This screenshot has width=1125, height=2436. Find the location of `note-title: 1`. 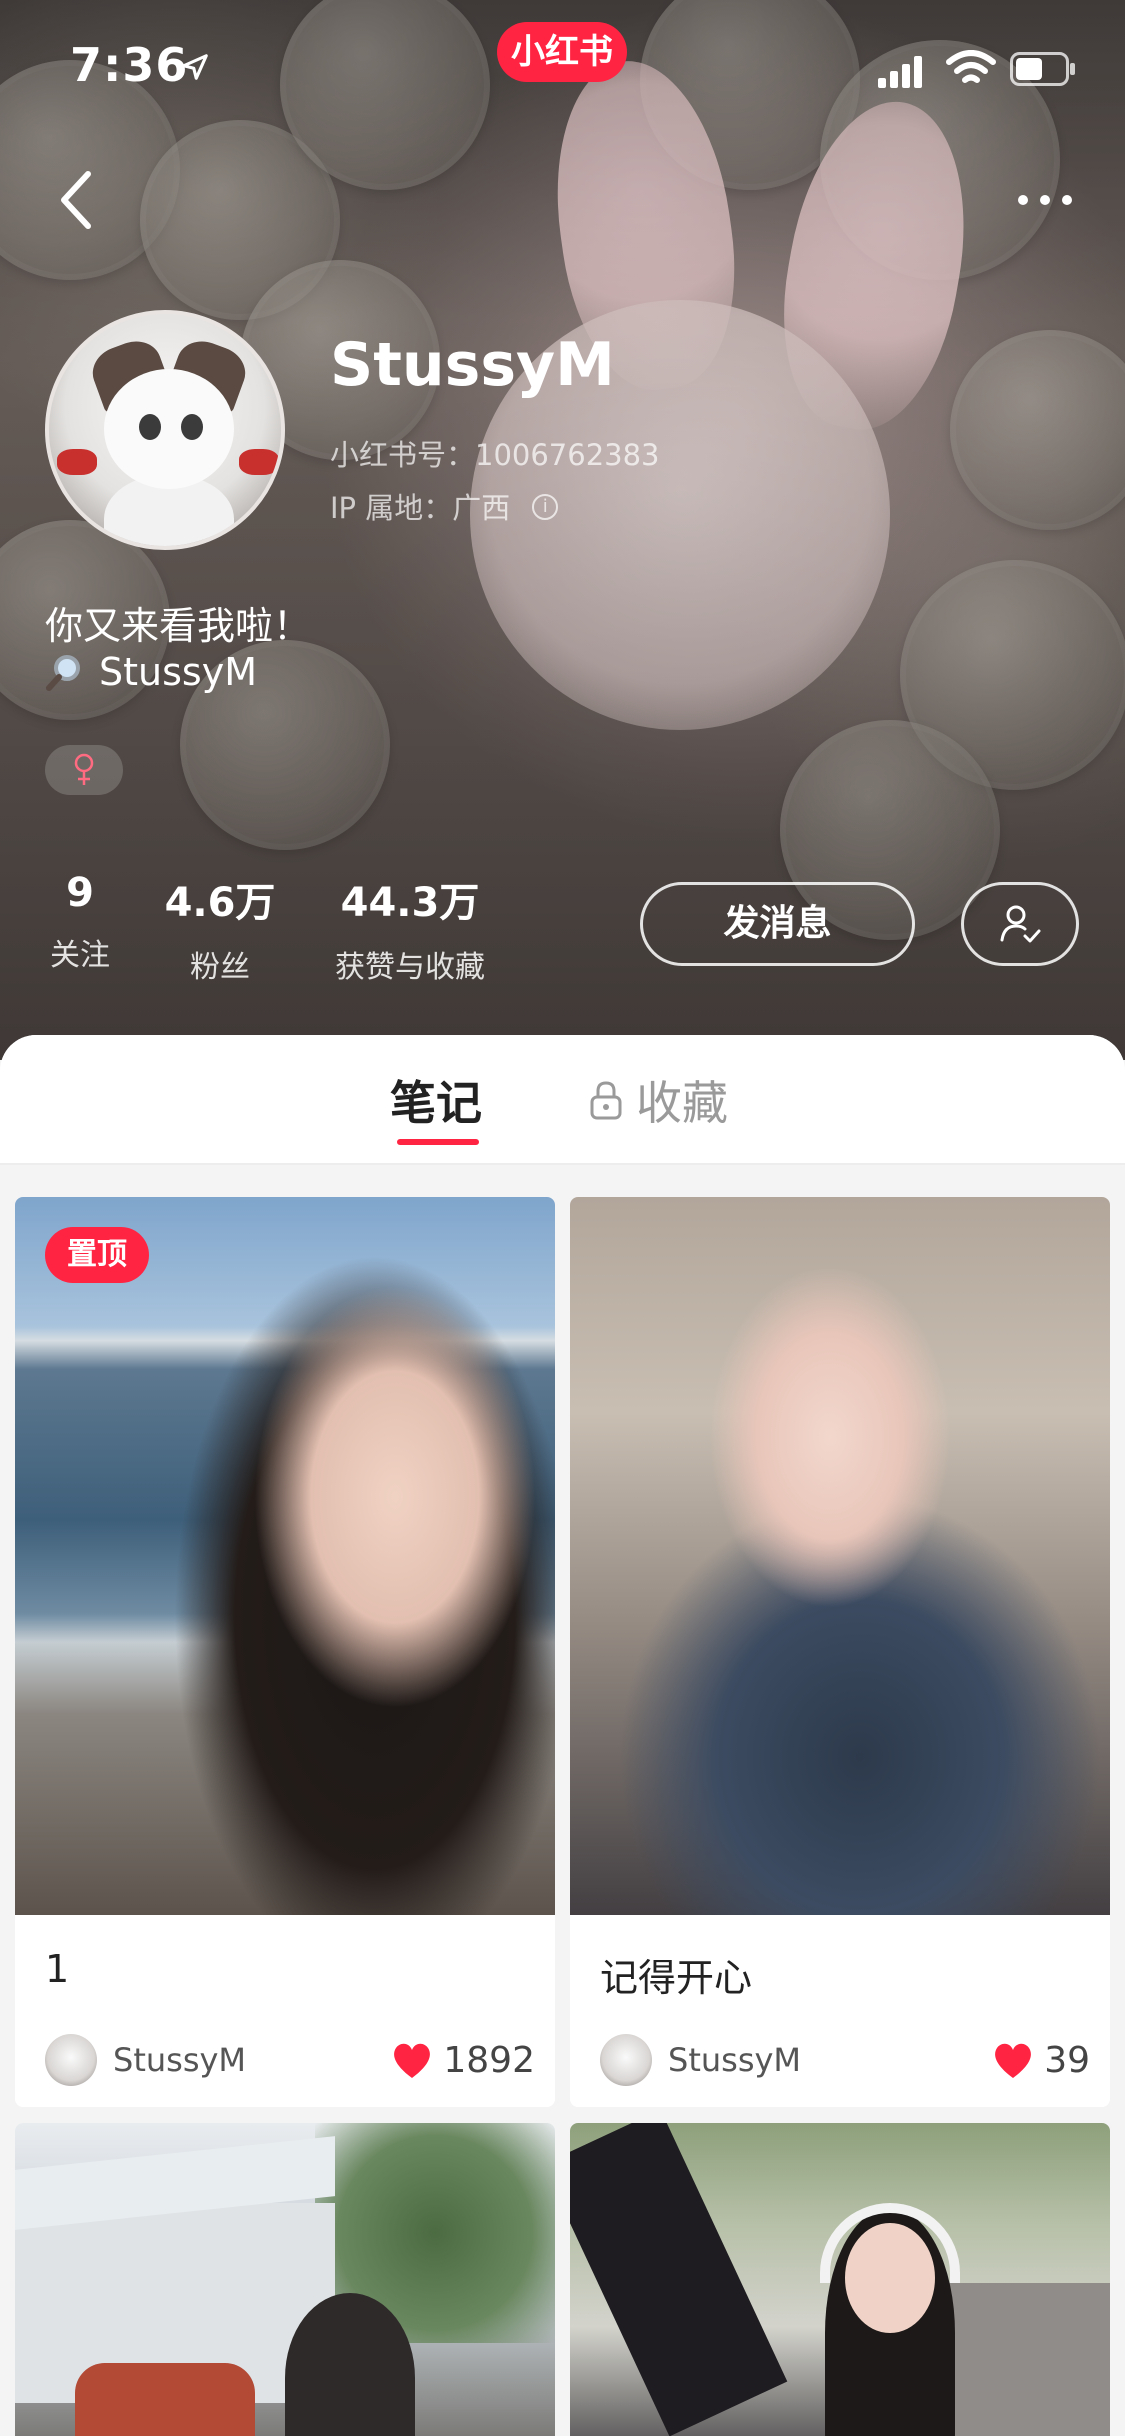

note-title: 1 is located at coordinates (57, 1969).